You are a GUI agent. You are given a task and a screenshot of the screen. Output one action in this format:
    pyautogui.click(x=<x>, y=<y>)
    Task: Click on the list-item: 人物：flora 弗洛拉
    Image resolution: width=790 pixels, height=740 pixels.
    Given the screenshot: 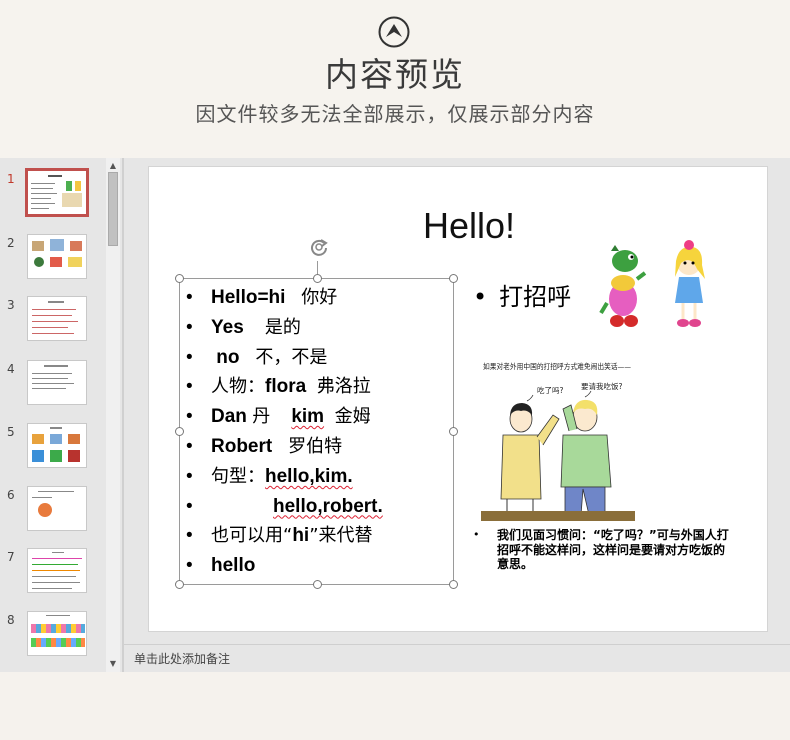 What is the action you would take?
    pyautogui.click(x=284, y=387)
    